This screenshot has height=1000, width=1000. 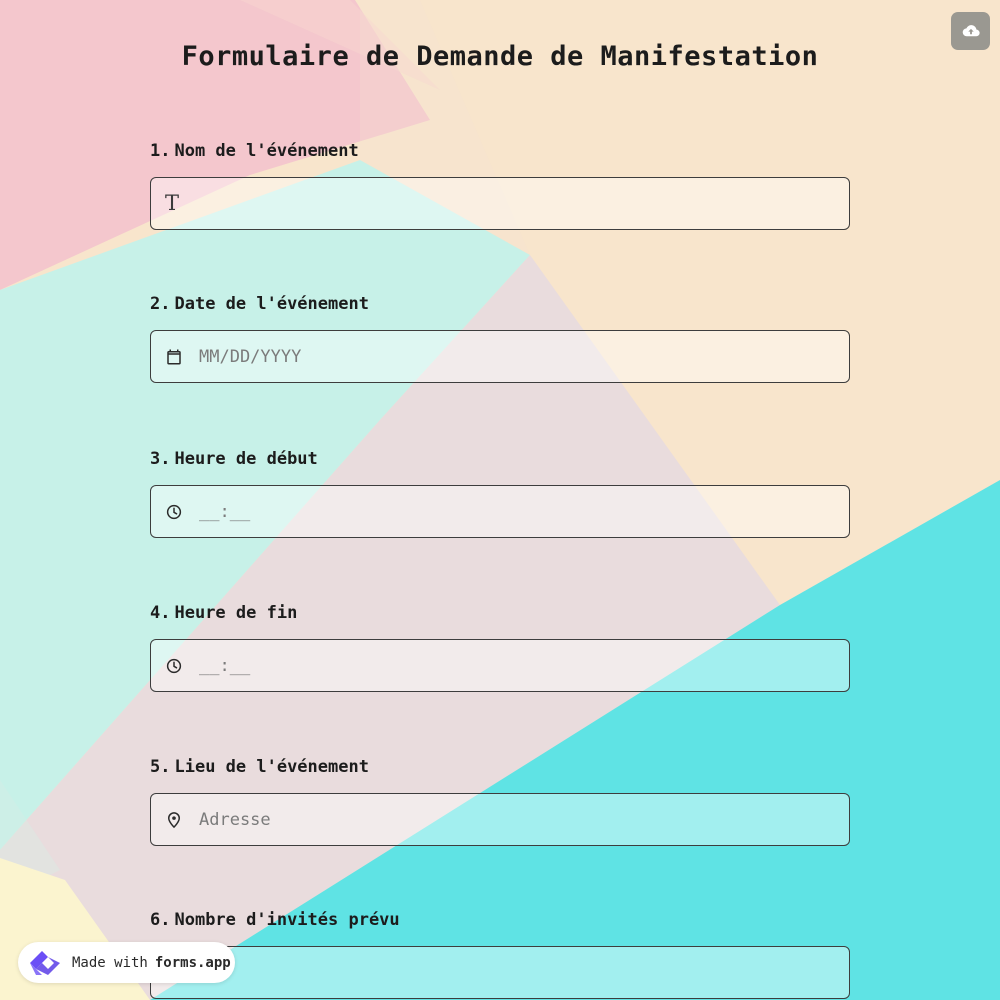 What do you see at coordinates (524, 511) in the screenshot?
I see `start-time-input` at bounding box center [524, 511].